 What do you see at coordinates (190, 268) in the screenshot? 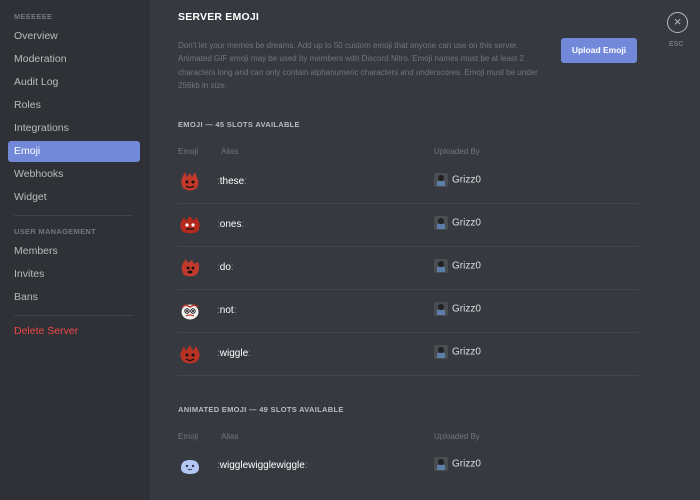
I see `emoji-do-icon` at bounding box center [190, 268].